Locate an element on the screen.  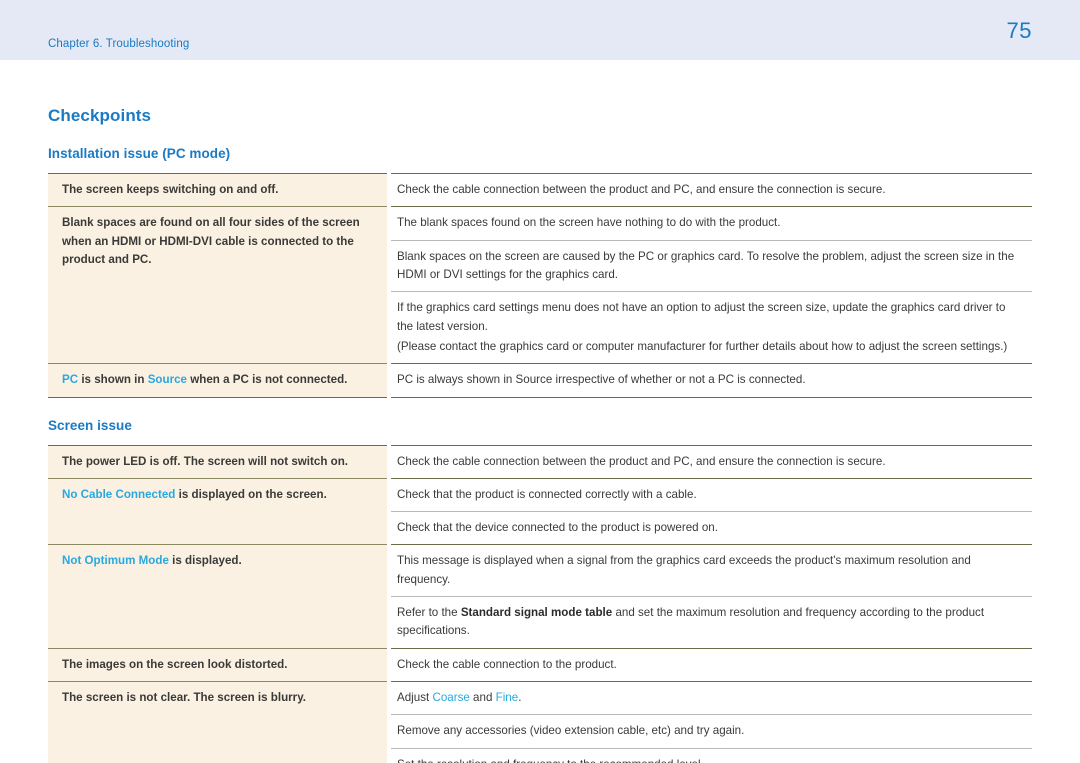
page-header-band: Chapter 6. Troubleshooting 75 is located at coordinates (540, 30).